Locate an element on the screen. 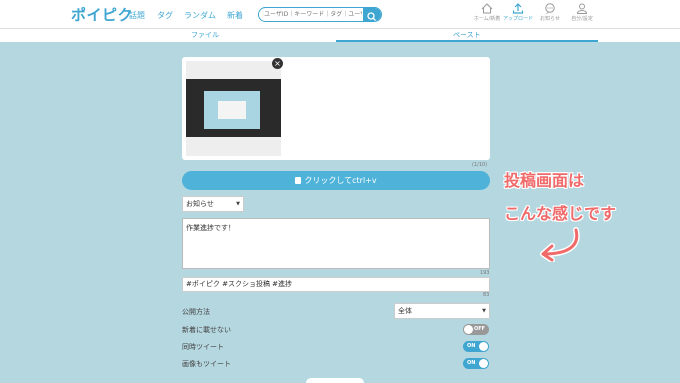 The height and width of the screenshot is (383, 680). image-thumbnail is located at coordinates (233, 108).